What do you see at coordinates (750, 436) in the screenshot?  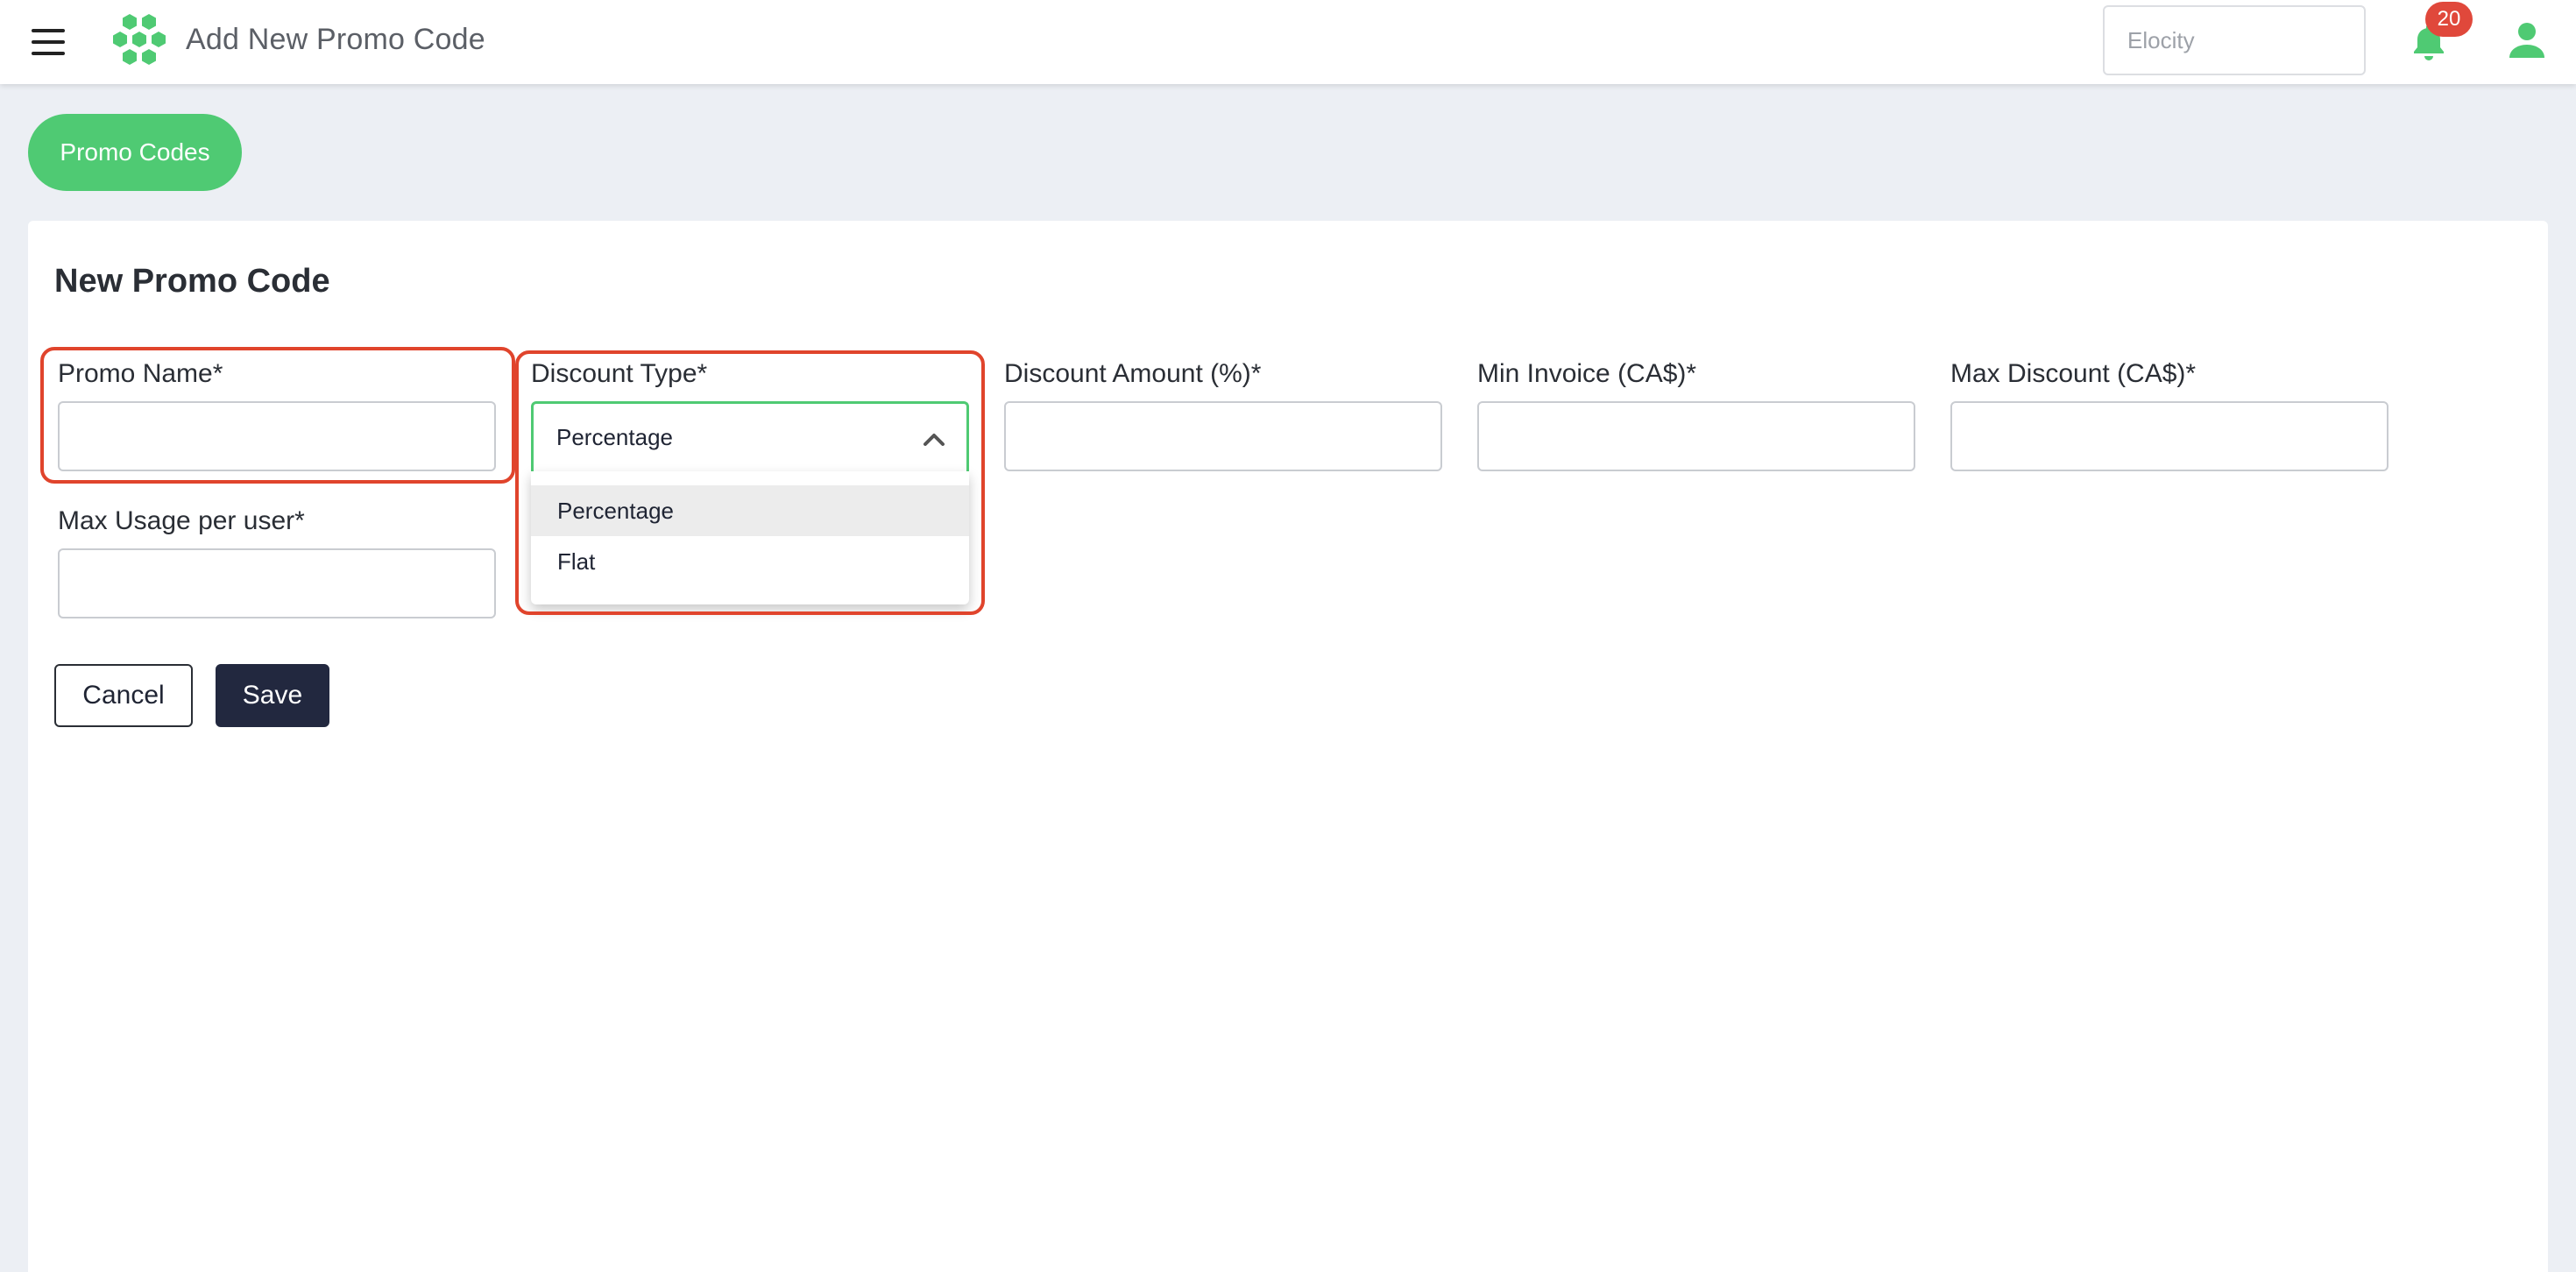 I see `discount-type-select: Percentage` at bounding box center [750, 436].